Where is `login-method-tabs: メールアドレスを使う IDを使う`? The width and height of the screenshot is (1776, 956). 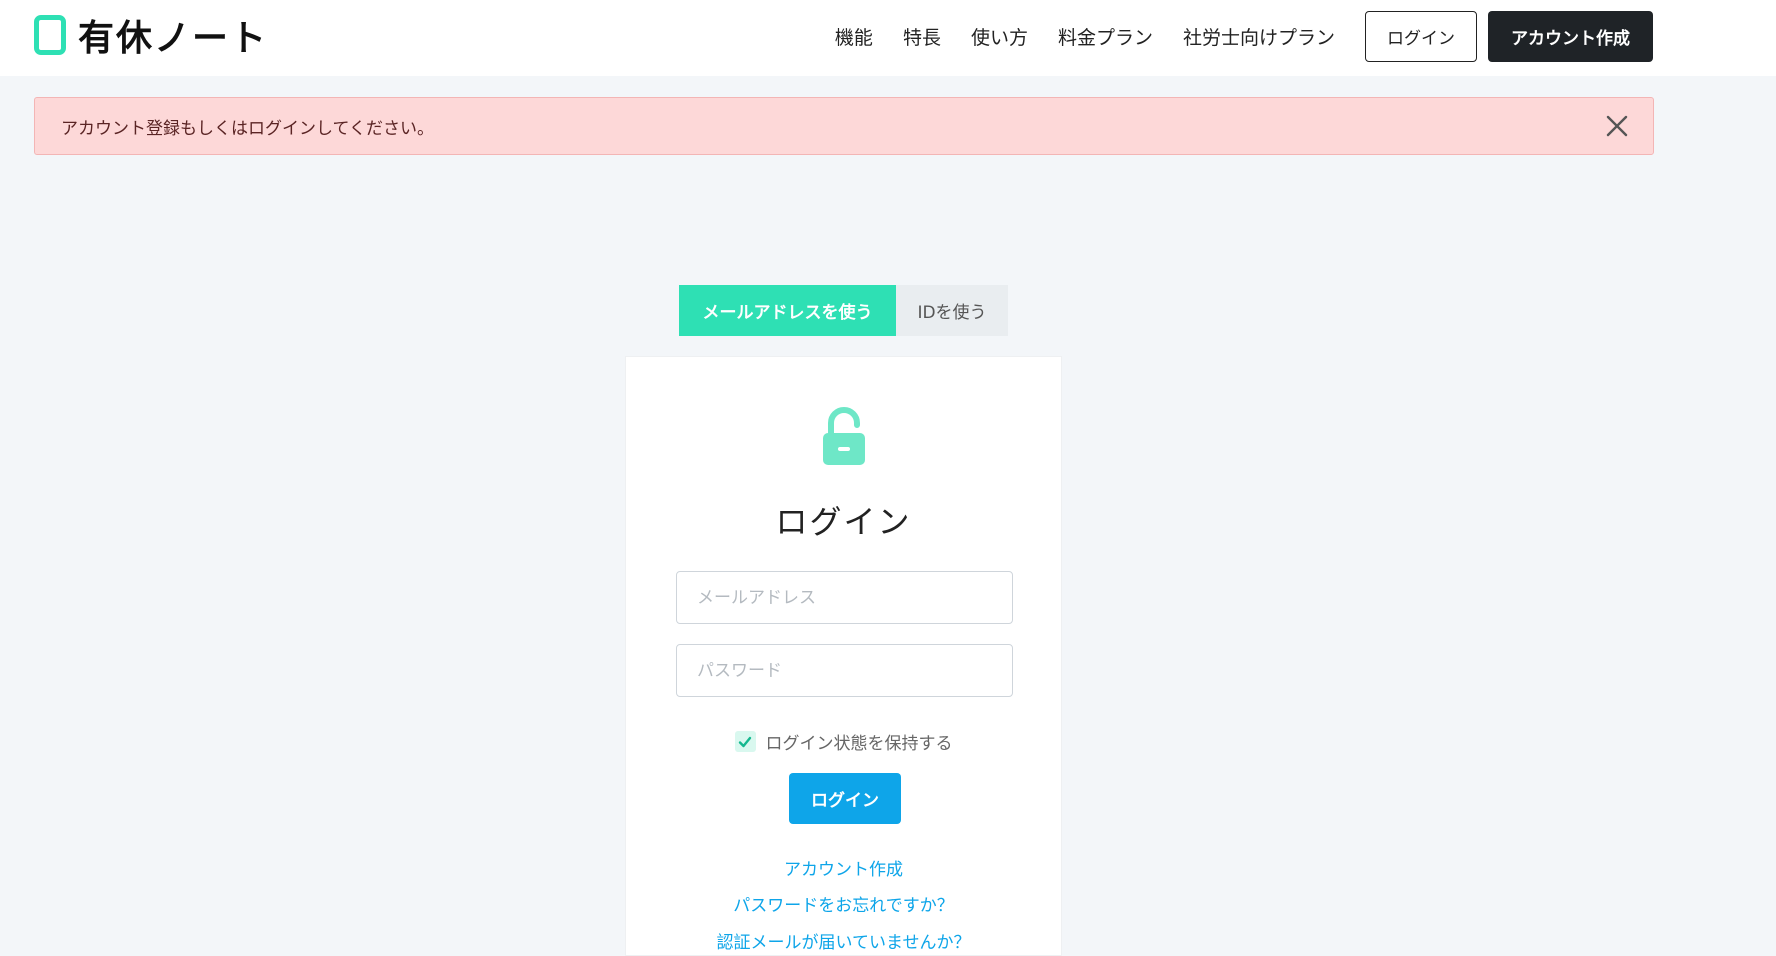
login-method-tabs: メールアドレスを使う IDを使う is located at coordinates (843, 310).